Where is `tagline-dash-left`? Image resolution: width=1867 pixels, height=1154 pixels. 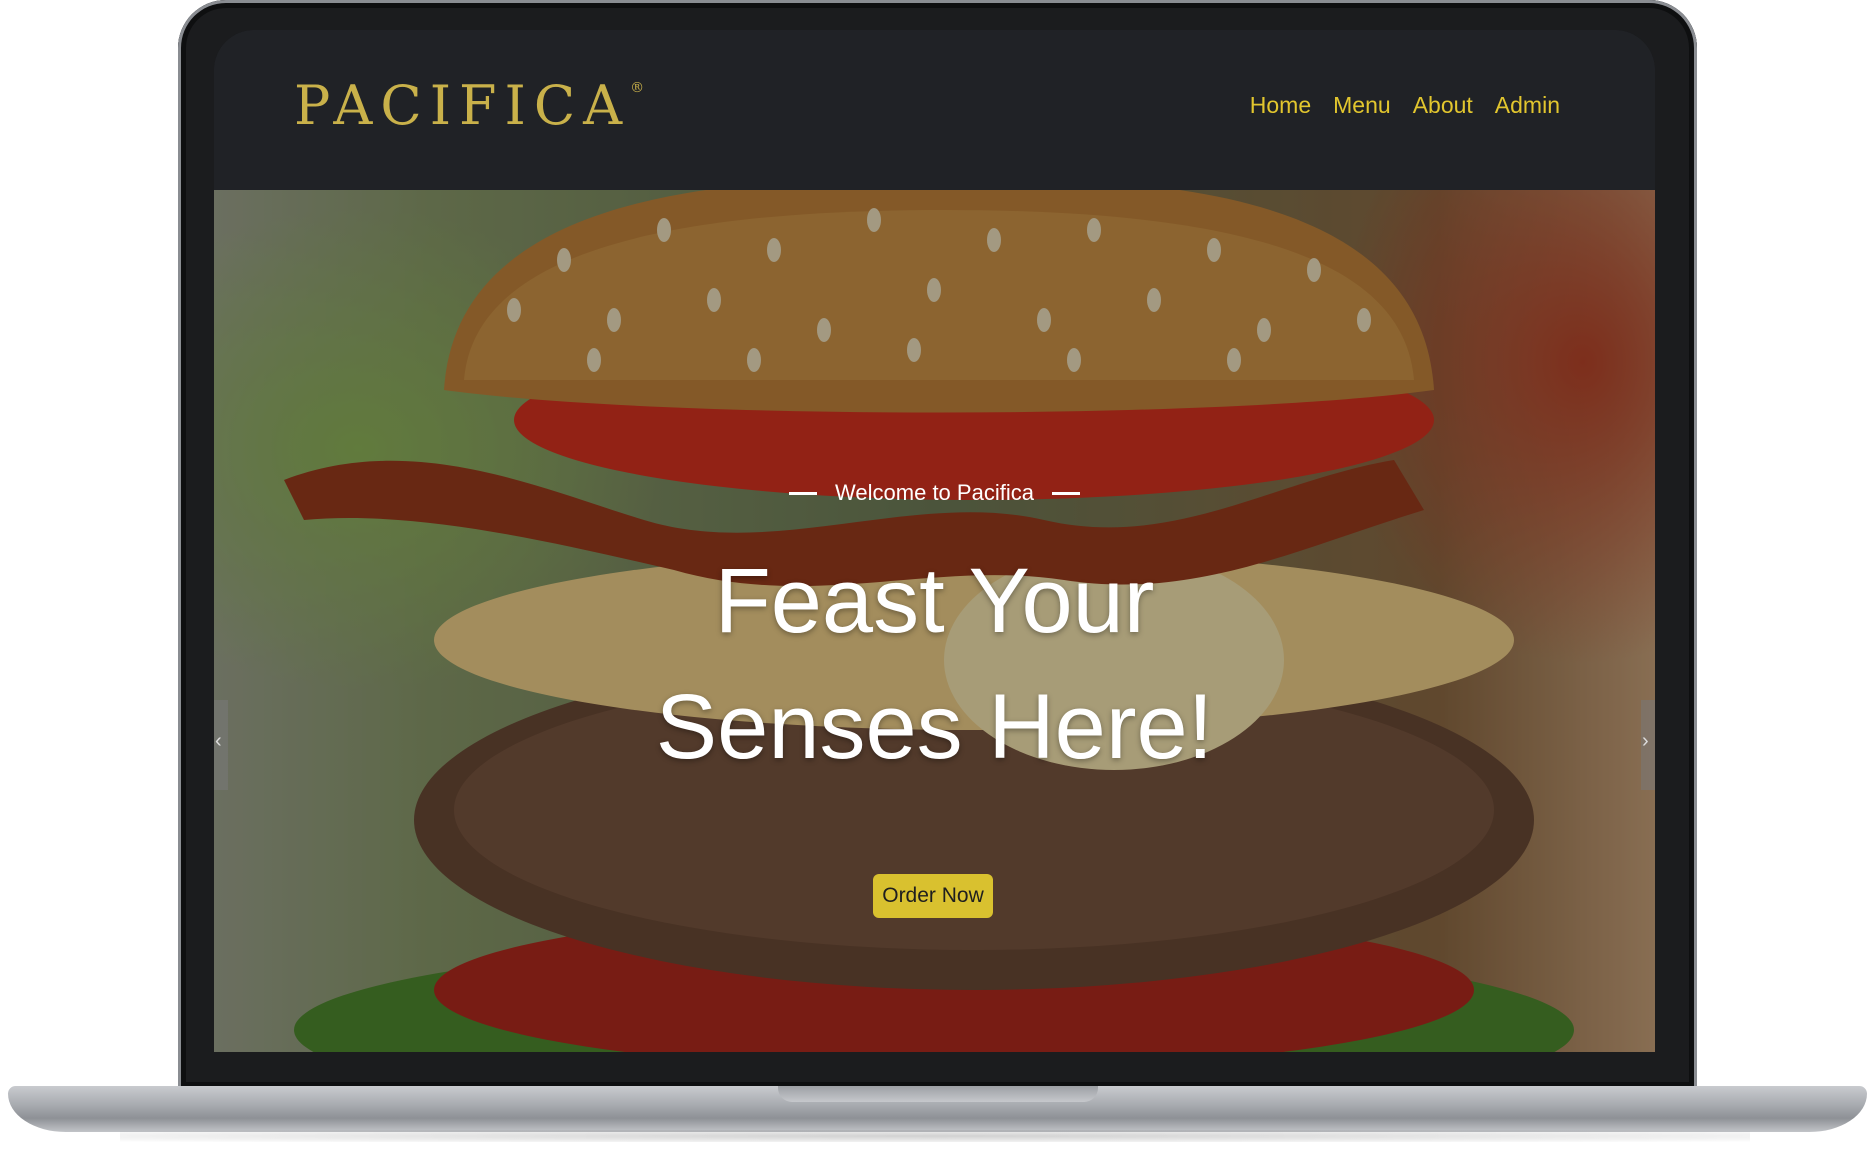 tagline-dash-left is located at coordinates (803, 493).